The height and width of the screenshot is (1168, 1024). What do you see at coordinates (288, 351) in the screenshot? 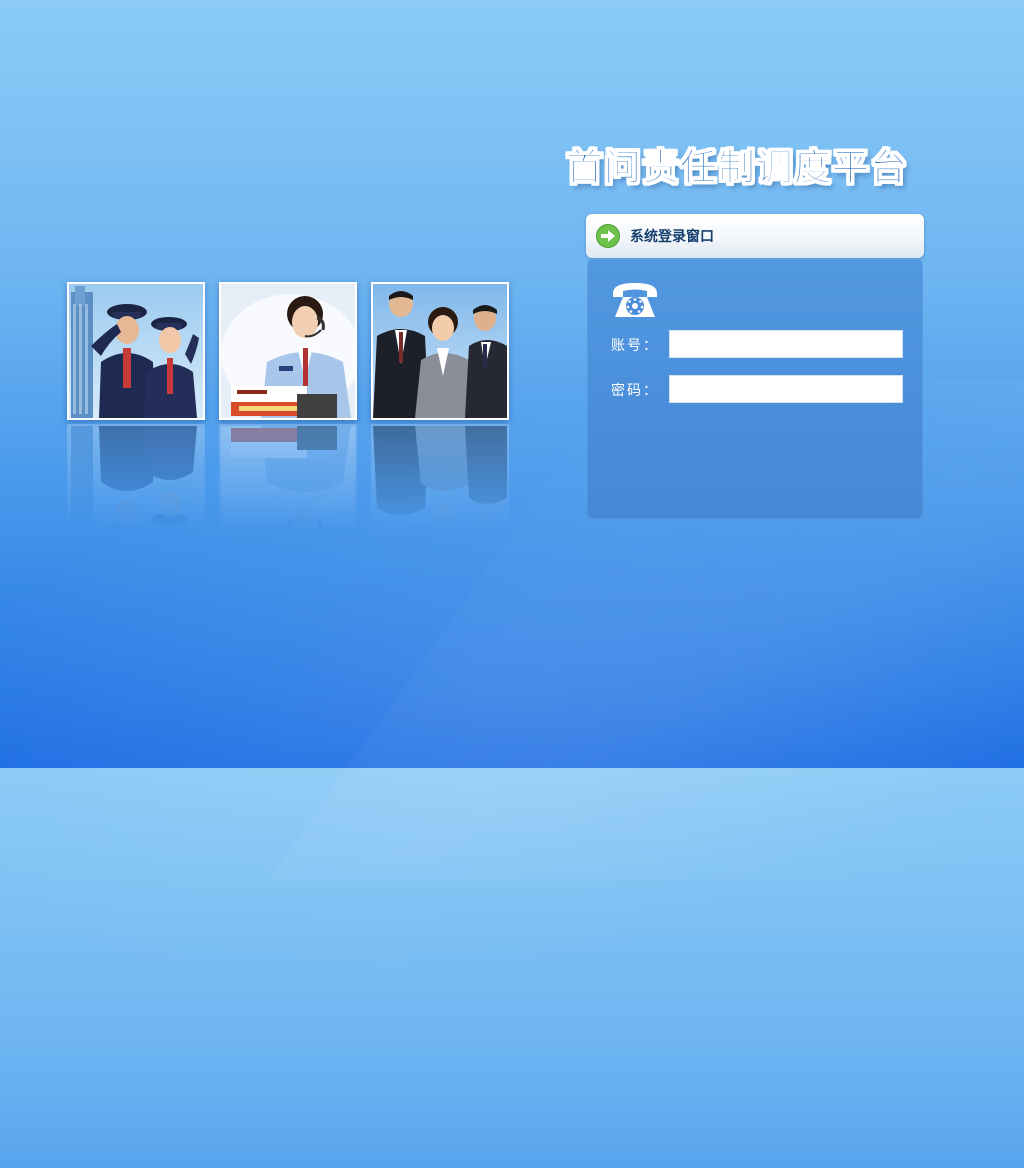
I see `photo-service-operator` at bounding box center [288, 351].